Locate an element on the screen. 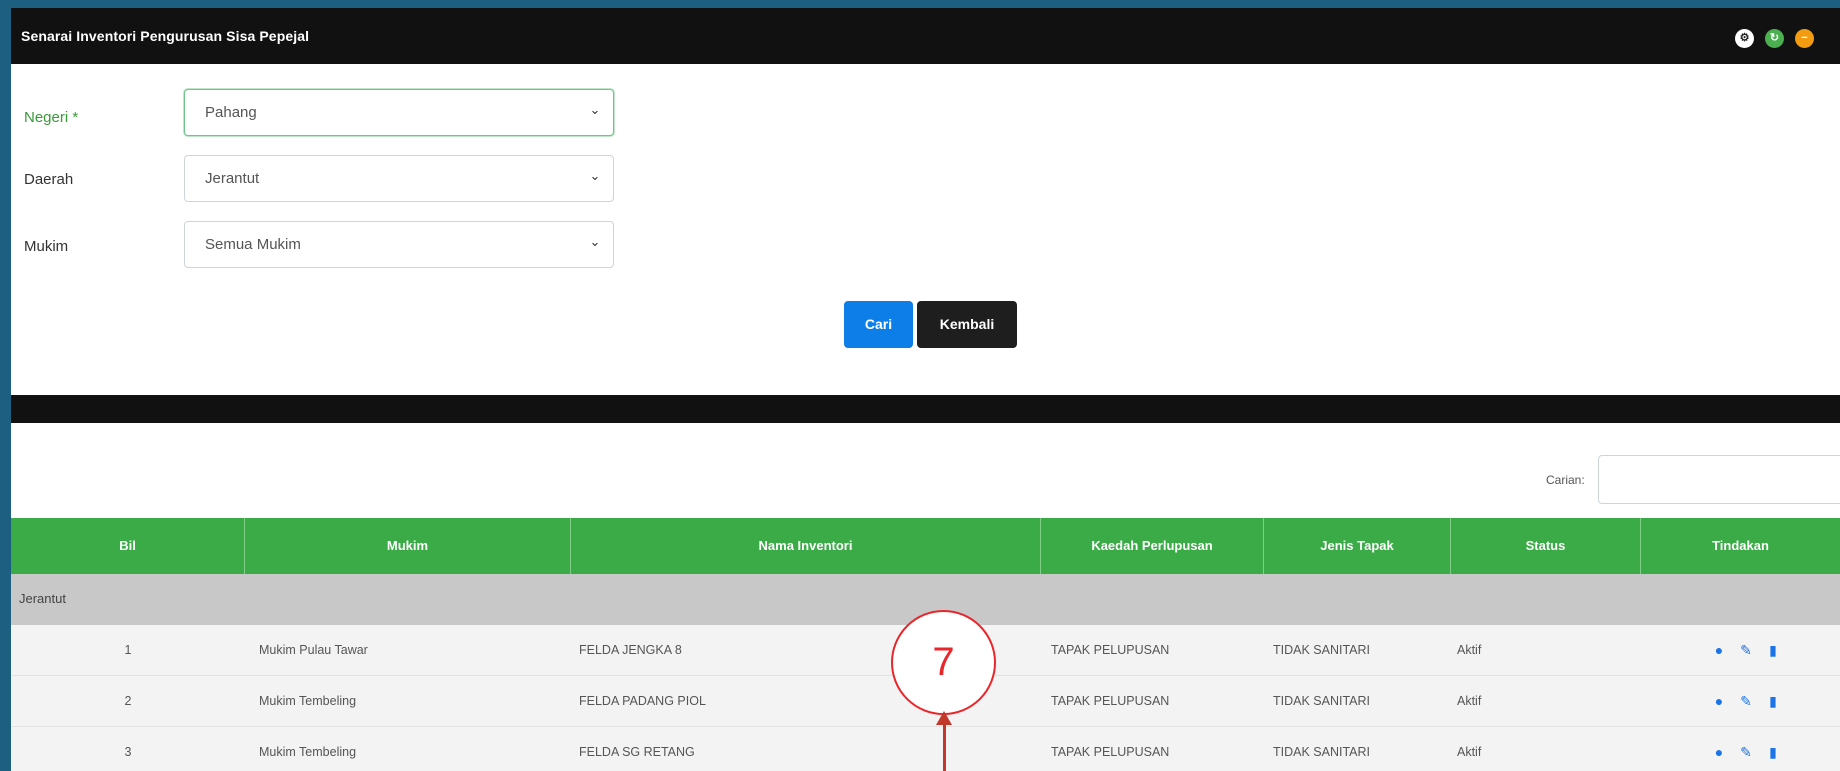 This screenshot has height=771, width=1840. cell-nama-inventori: FELDA PADANG PIOL is located at coordinates (642, 701).